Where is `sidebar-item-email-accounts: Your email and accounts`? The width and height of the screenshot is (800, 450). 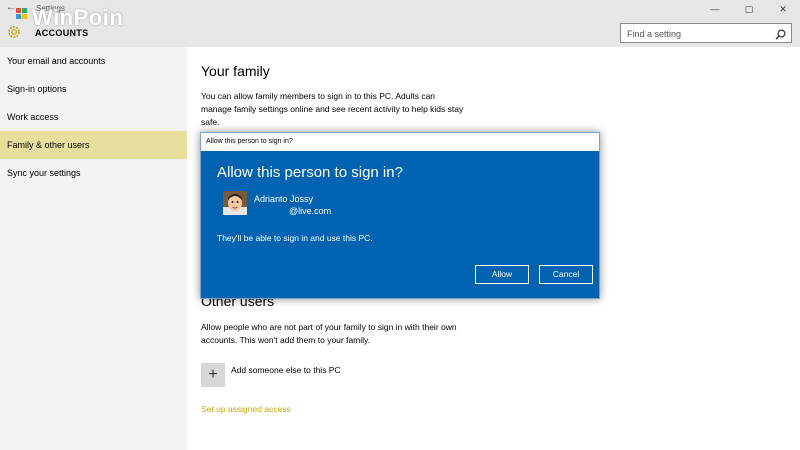 sidebar-item-email-accounts: Your email and accounts is located at coordinates (93, 61).